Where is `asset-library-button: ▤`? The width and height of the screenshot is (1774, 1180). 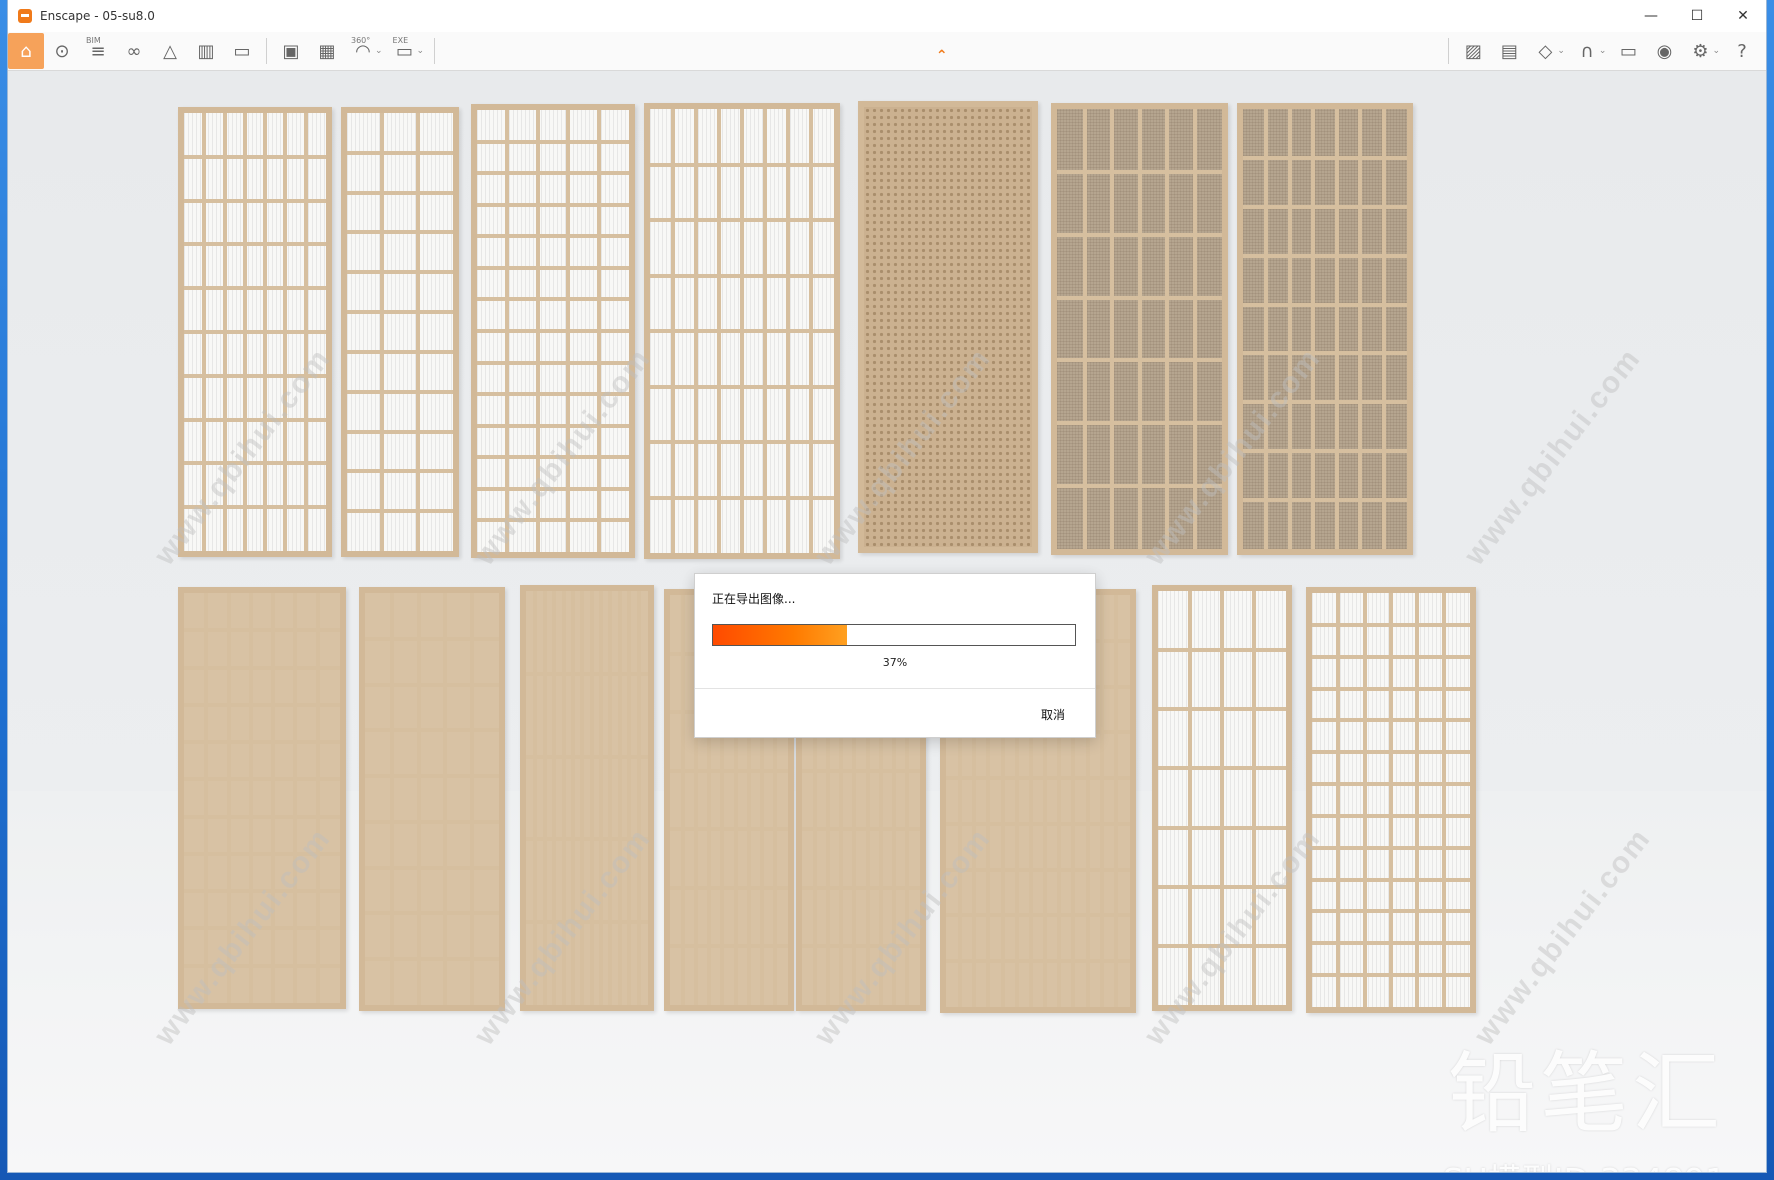 asset-library-button: ▤ is located at coordinates (1509, 51).